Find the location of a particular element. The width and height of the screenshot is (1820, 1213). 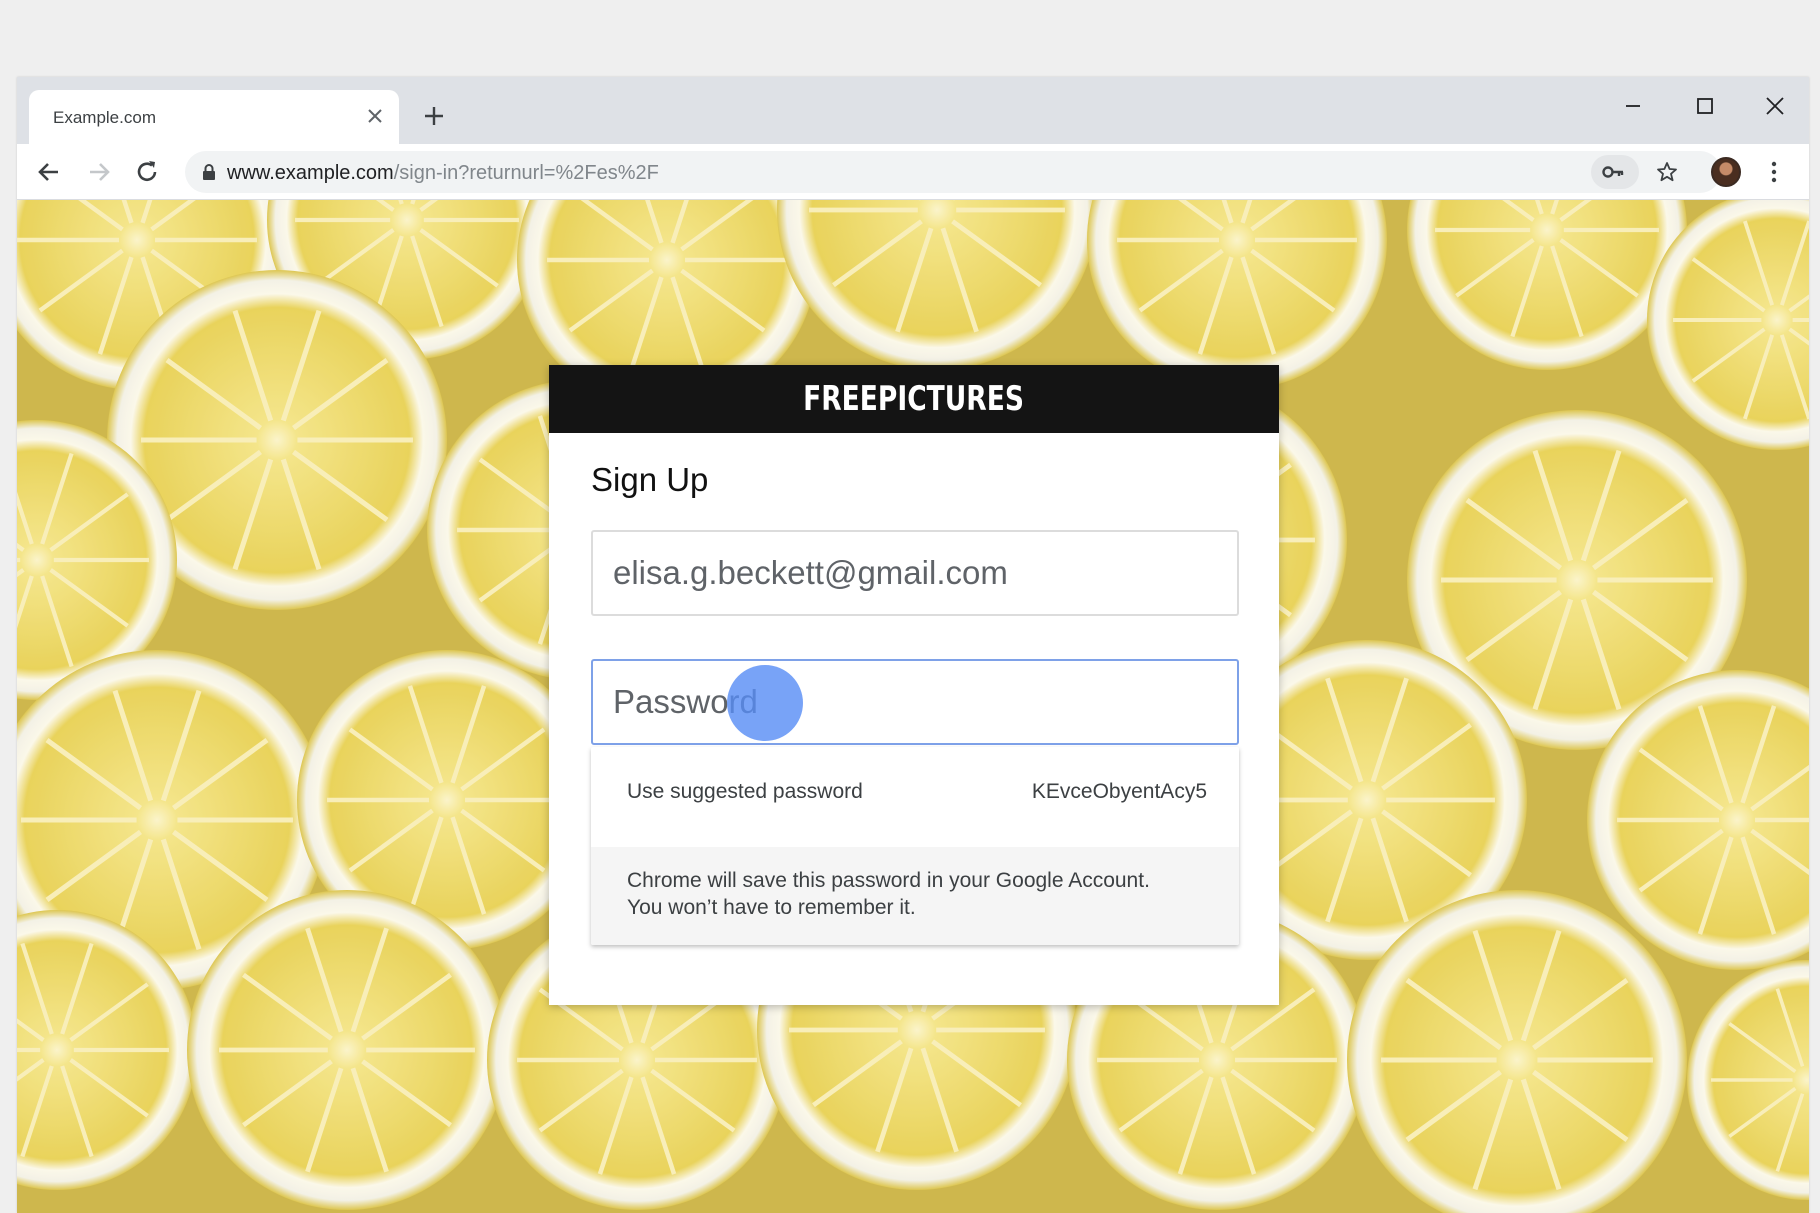

arrow-left-icon is located at coordinates (49, 172).